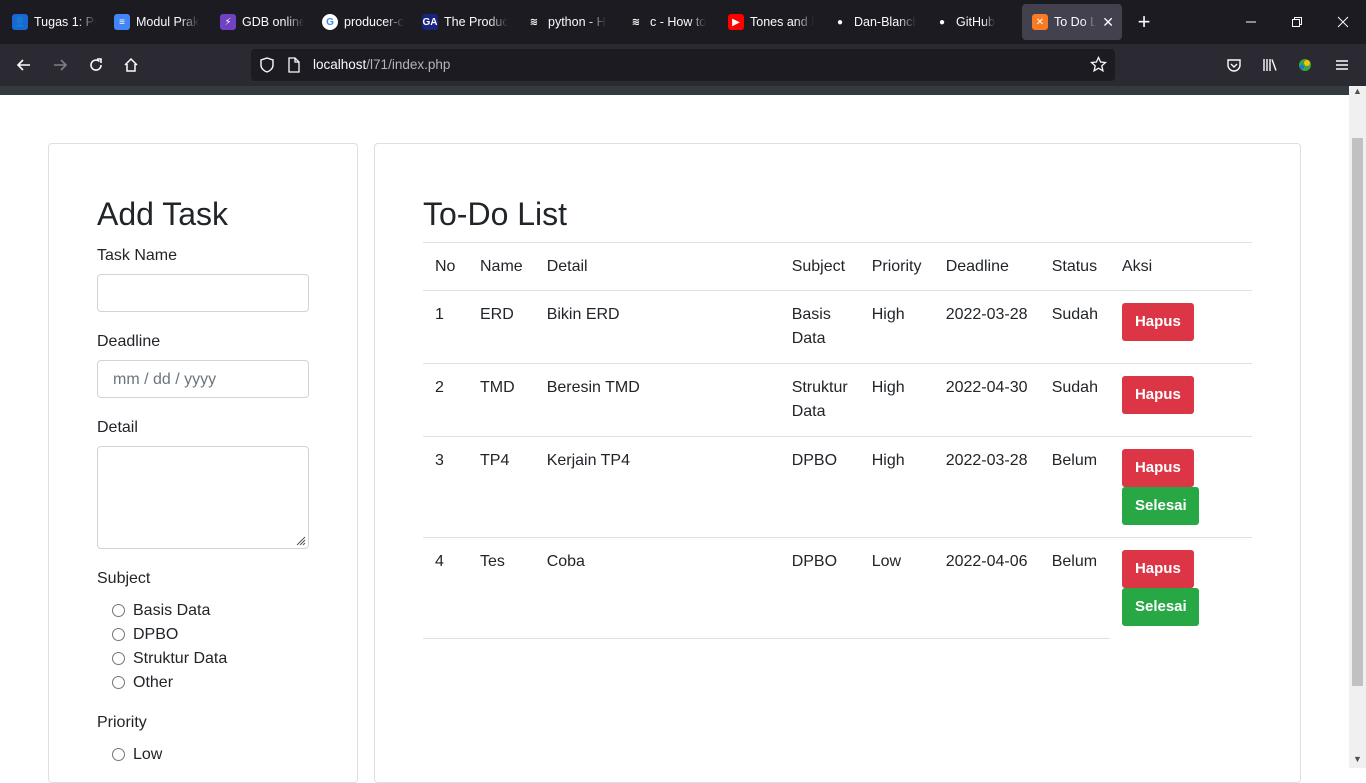  I want to click on extension-button, so click(1305, 65).